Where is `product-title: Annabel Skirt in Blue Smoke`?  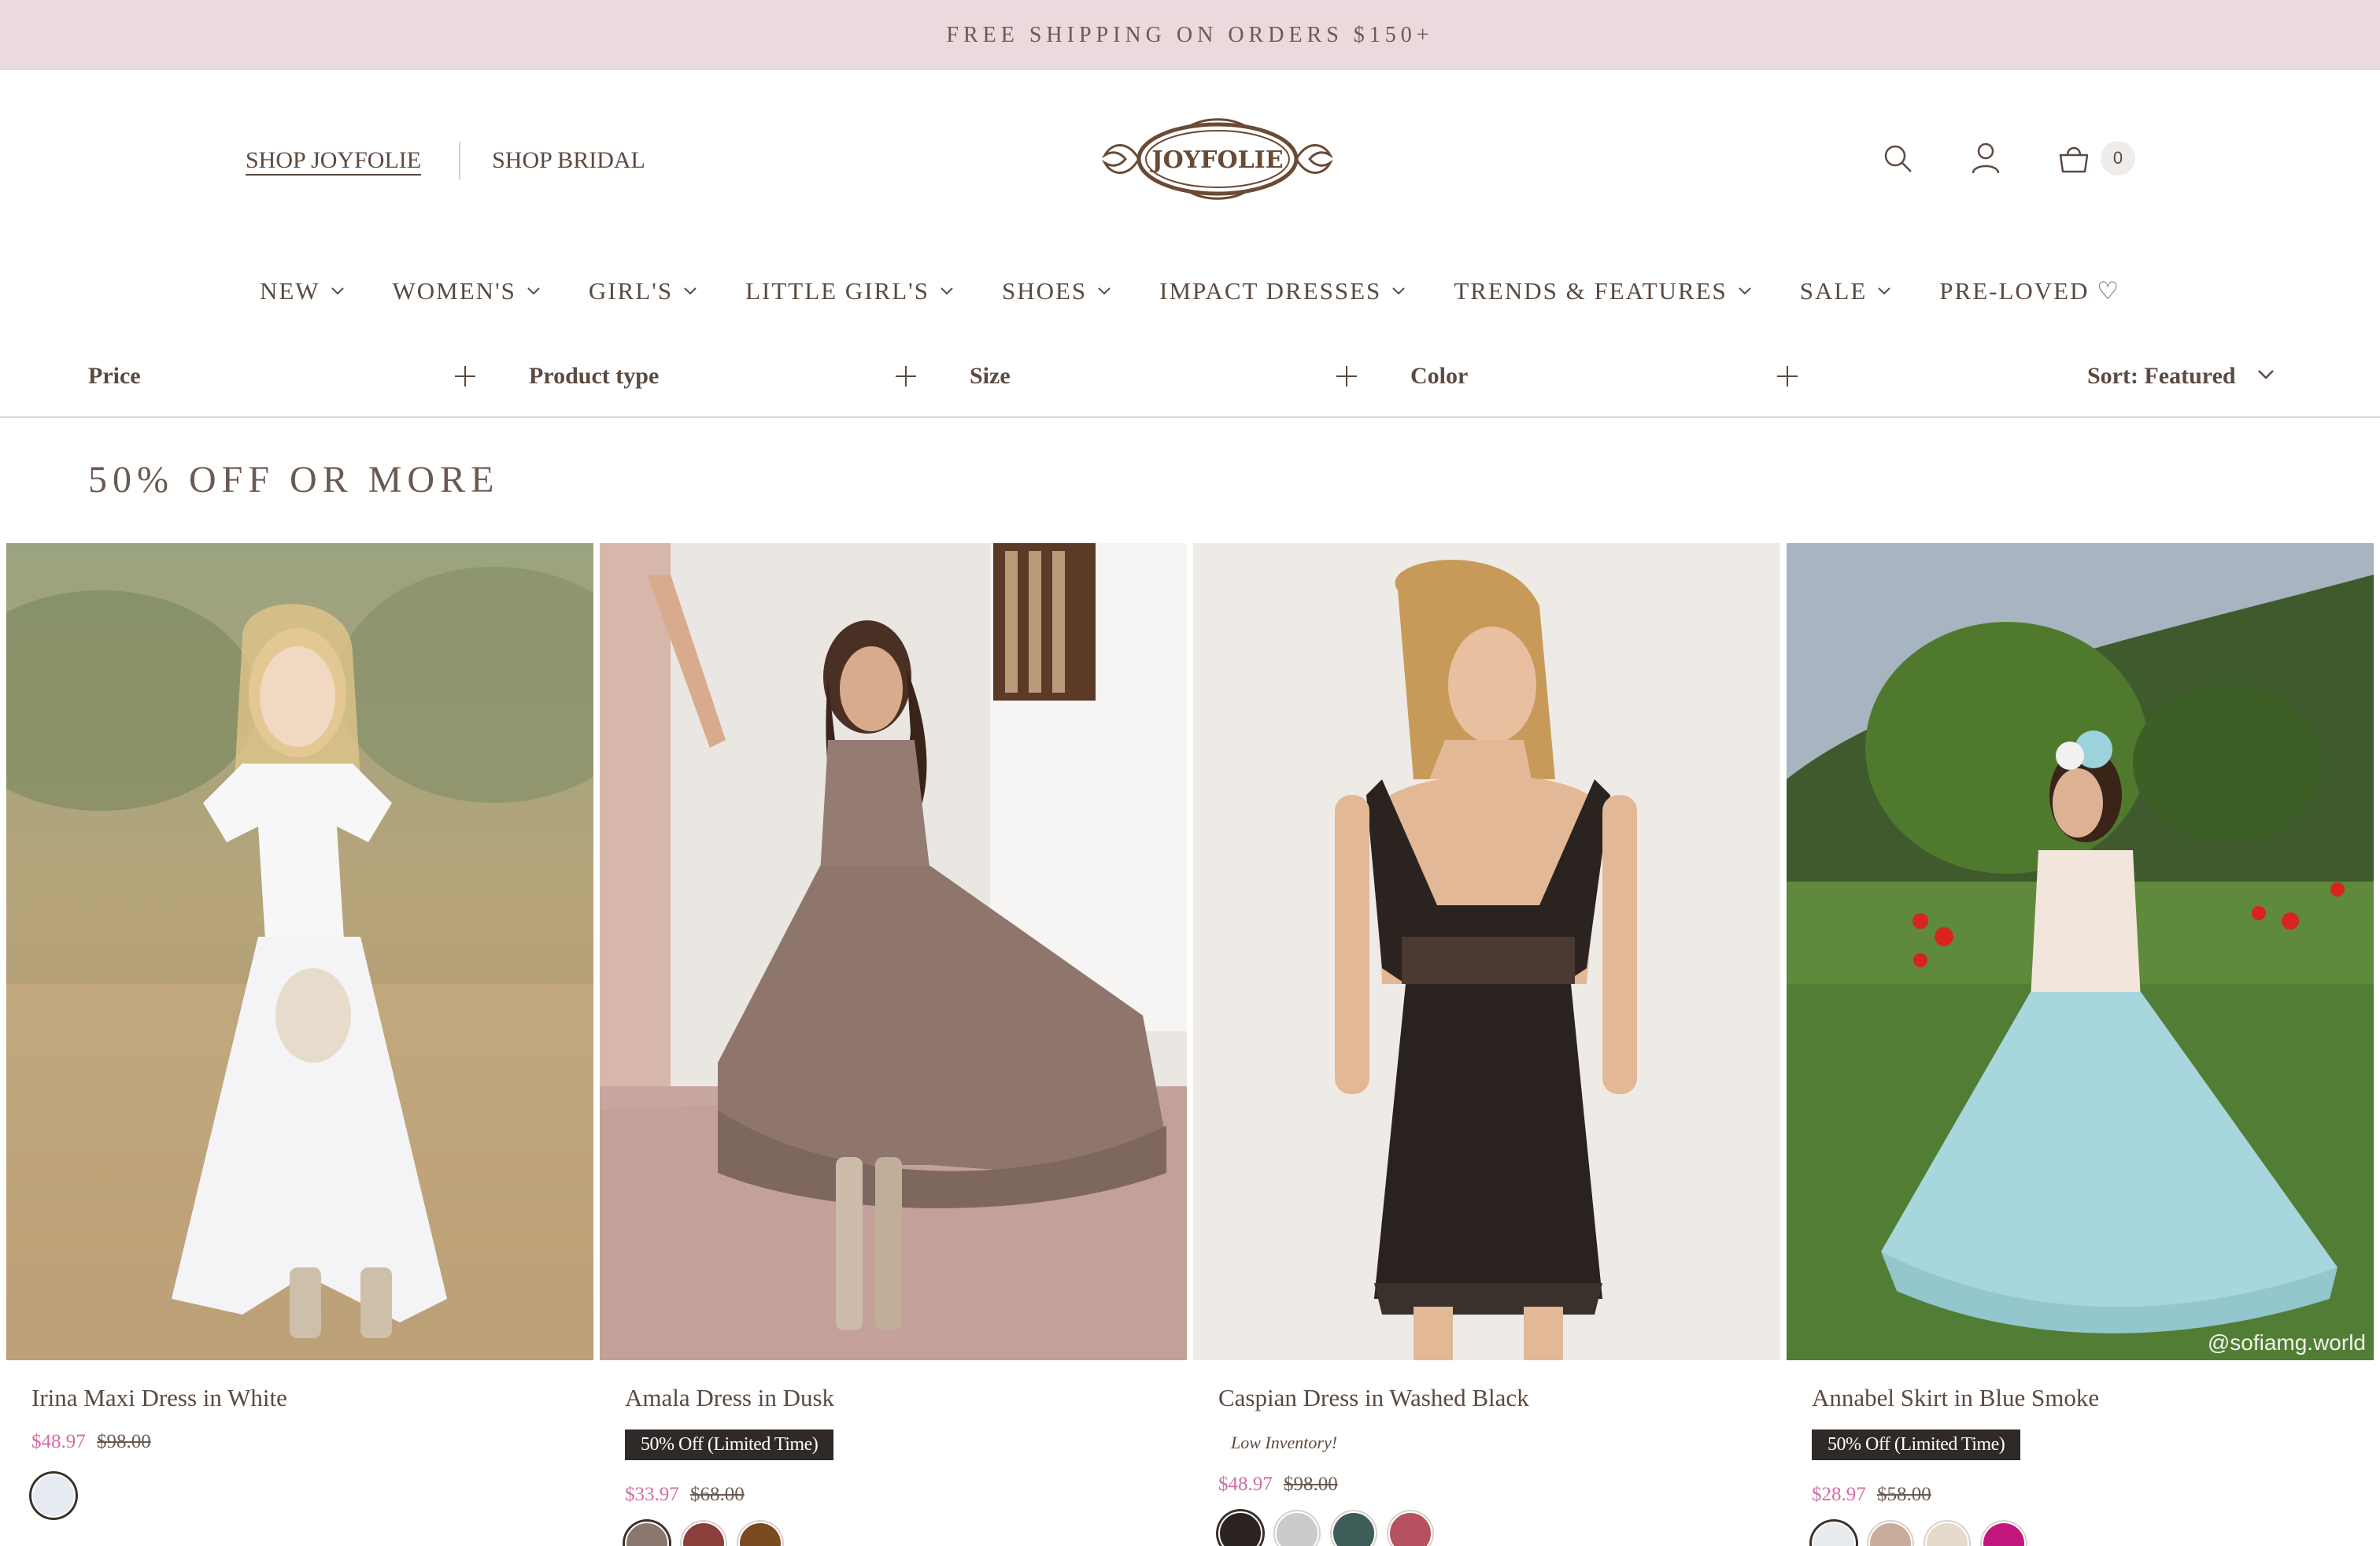 product-title: Annabel Skirt in Blue Smoke is located at coordinates (1955, 1398).